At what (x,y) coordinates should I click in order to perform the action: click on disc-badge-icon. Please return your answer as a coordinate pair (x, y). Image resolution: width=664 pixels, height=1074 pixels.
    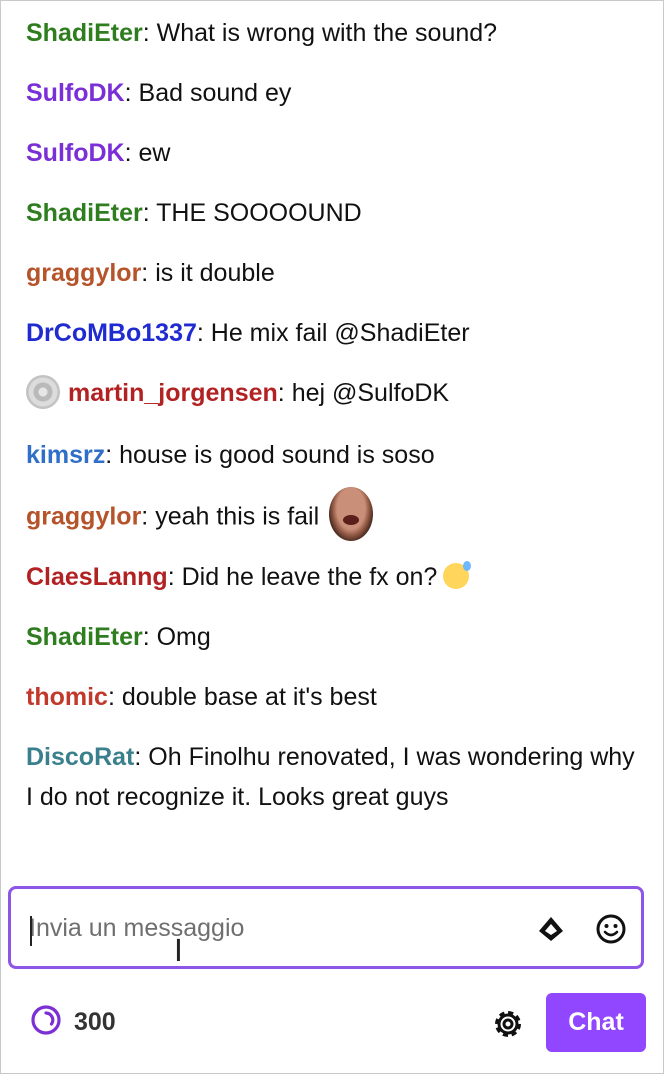
    Looking at the image, I should click on (43, 392).